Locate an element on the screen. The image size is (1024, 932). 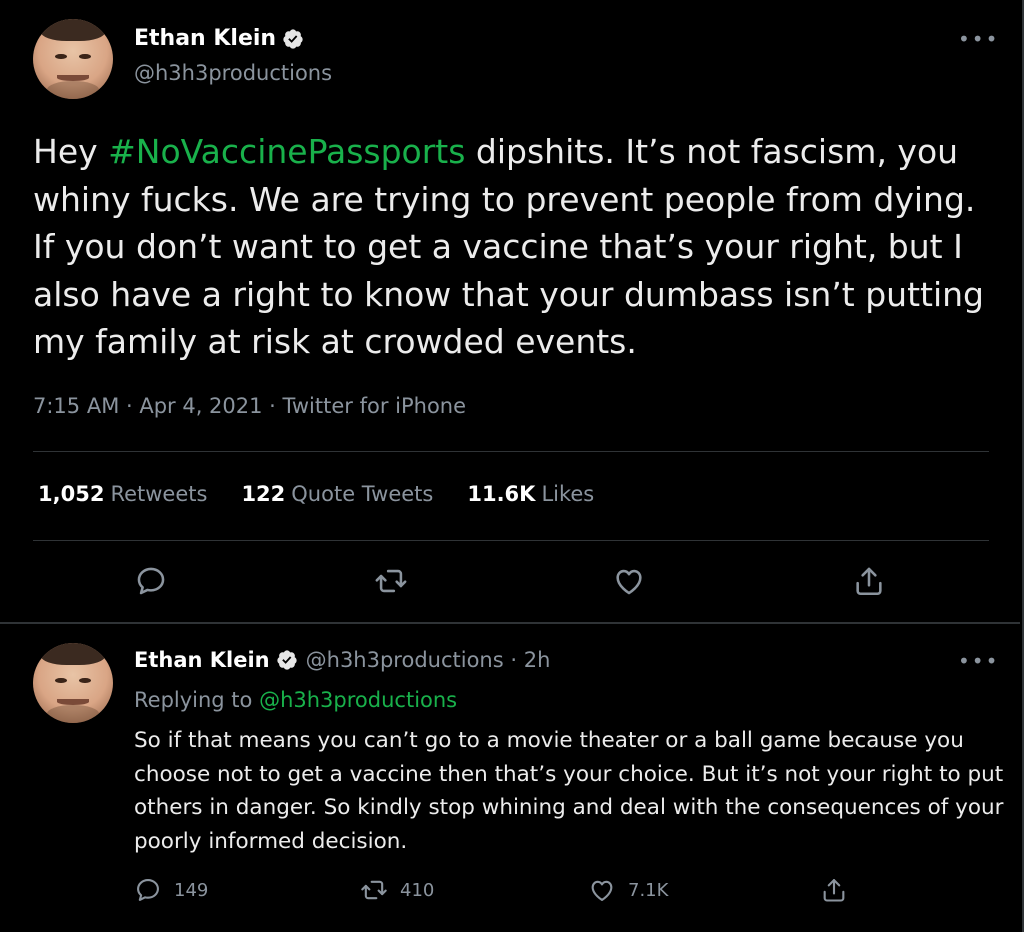
stat-retweets: 1,052 Retweets is located at coordinates (122, 494).